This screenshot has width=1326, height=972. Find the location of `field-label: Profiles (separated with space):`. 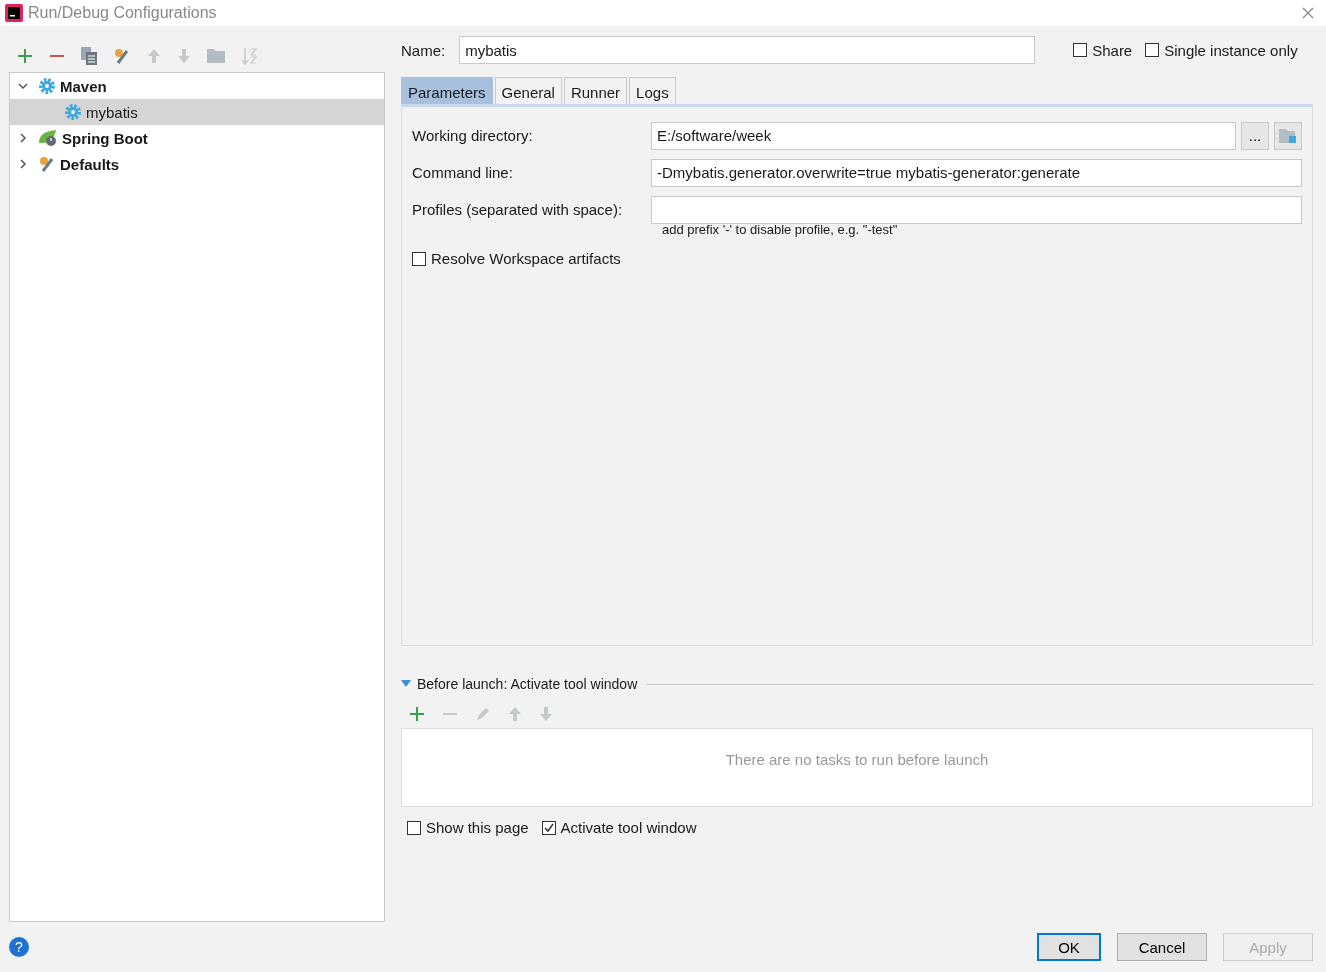

field-label: Profiles (separated with space): is located at coordinates (518, 209).